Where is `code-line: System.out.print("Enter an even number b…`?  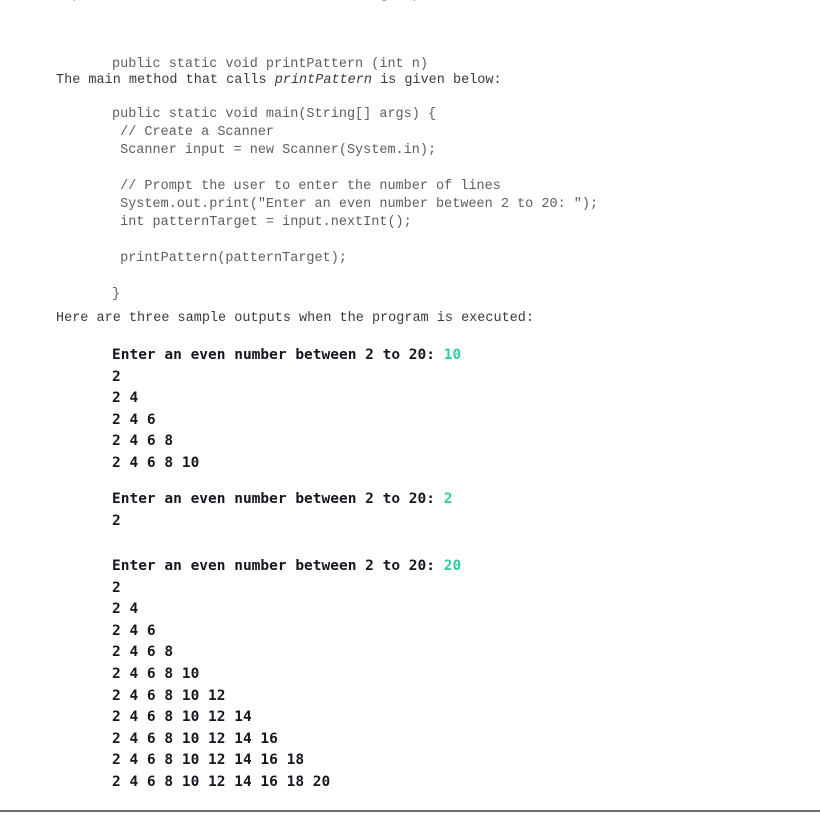
code-line: System.out.print("Enter an even number b… is located at coordinates (355, 204).